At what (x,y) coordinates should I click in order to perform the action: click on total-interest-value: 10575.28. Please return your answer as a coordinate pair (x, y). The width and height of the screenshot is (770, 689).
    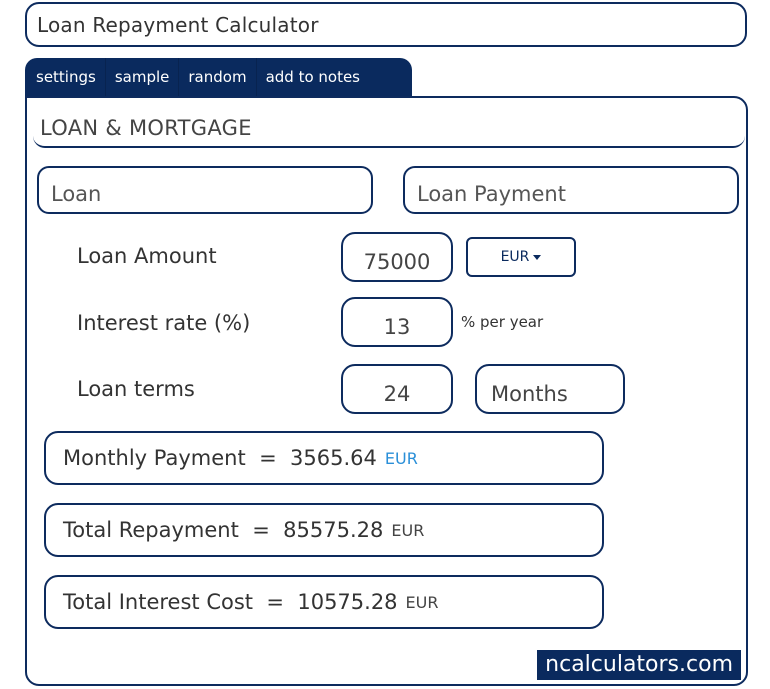
    Looking at the image, I should click on (347, 602).